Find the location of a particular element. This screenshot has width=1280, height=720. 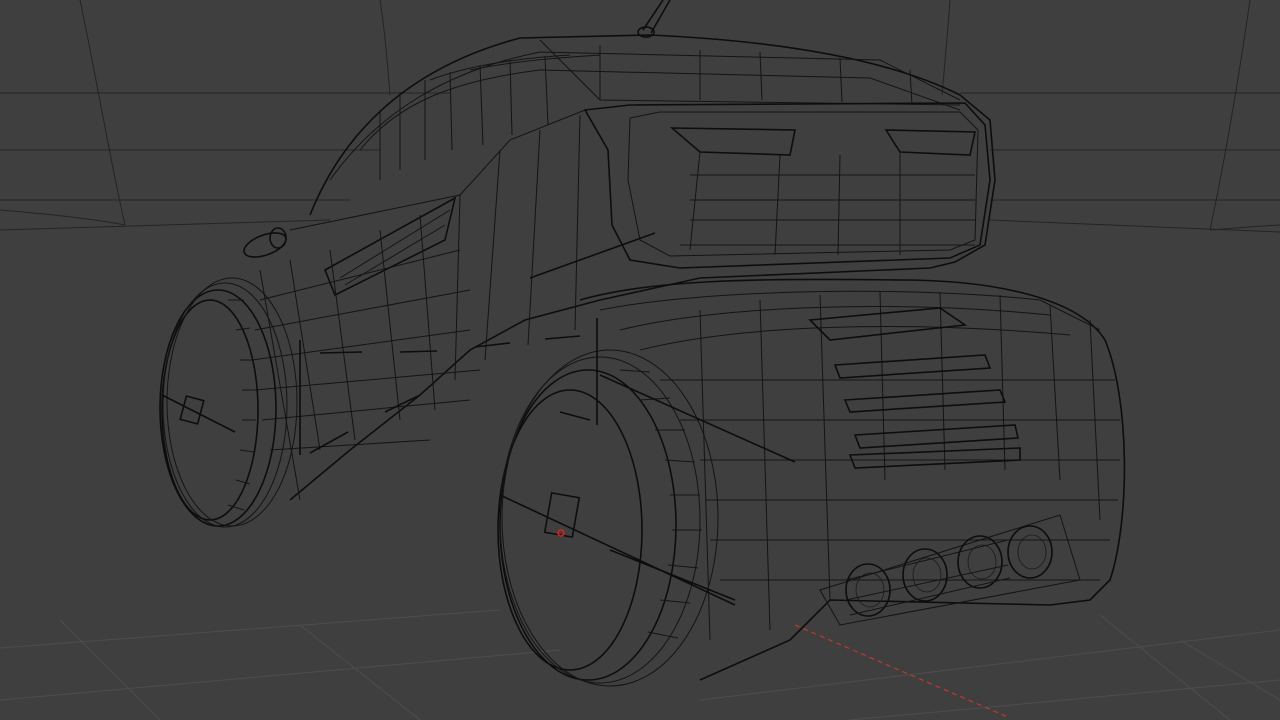

right-wheel is located at coordinates (616, 518).